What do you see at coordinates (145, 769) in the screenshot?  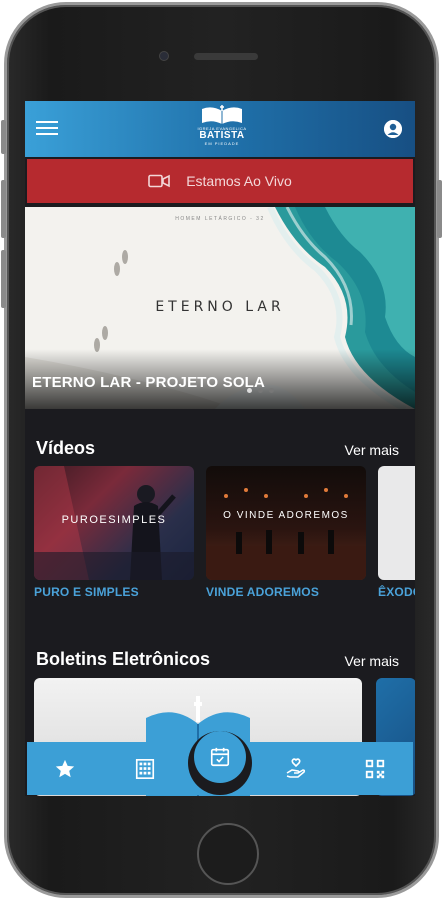 I see `building-icon` at bounding box center [145, 769].